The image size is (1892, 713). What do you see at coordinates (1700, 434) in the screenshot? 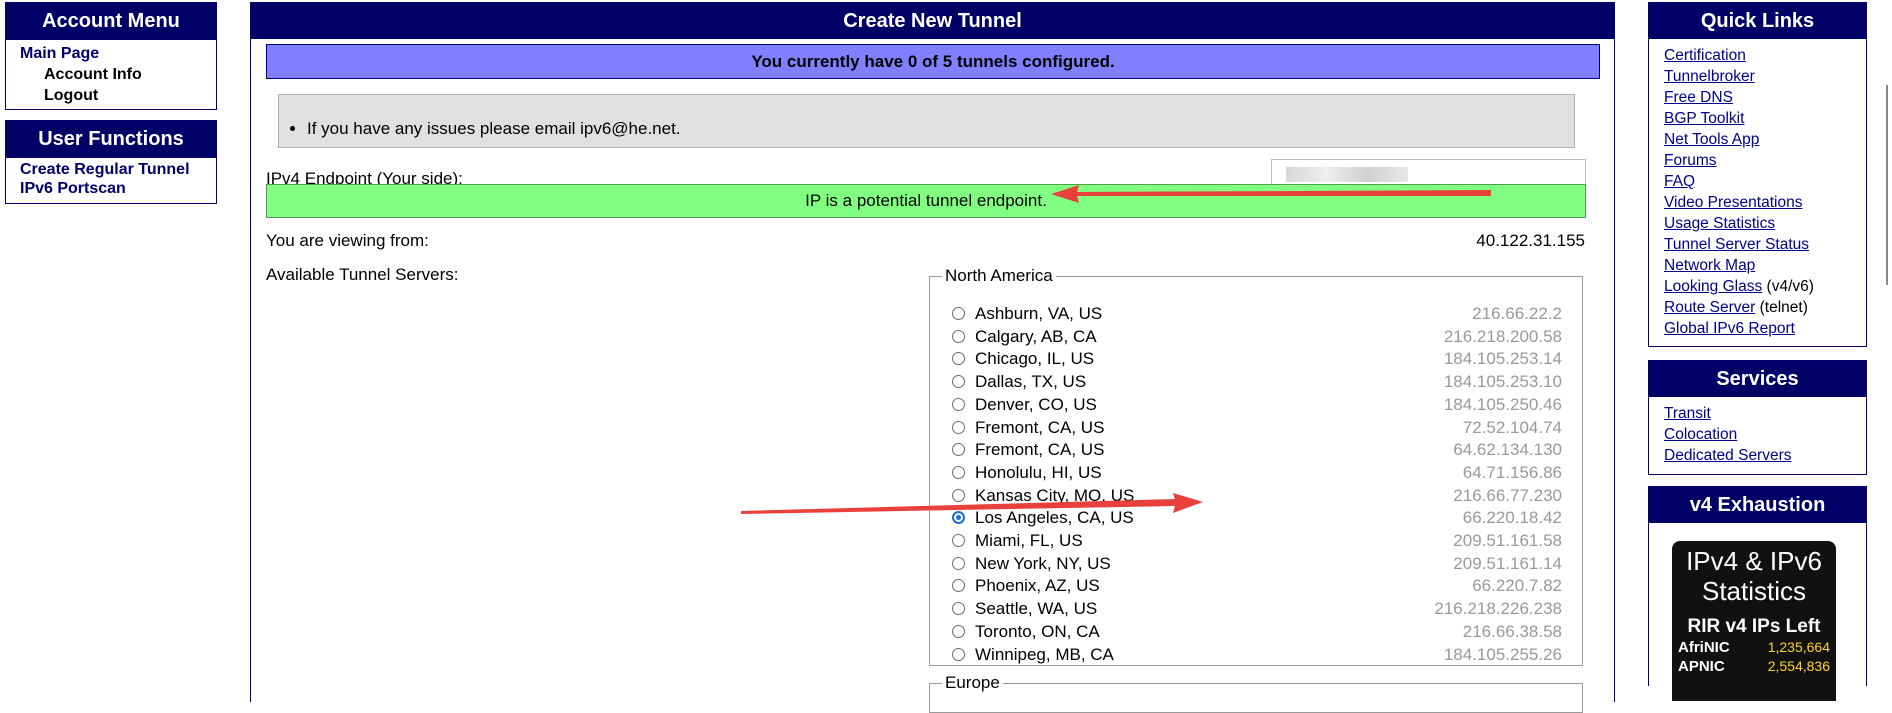
I see `colocation-link: Colocation` at bounding box center [1700, 434].